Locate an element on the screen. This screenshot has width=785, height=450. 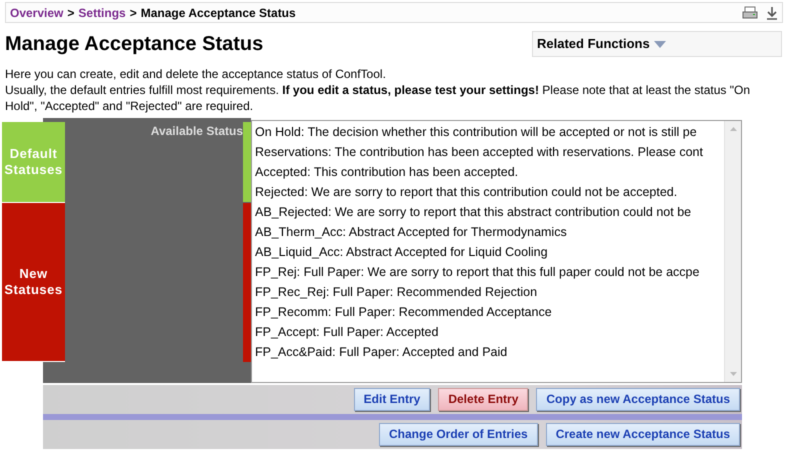
panel-heading: Available Status is located at coordinates (196, 131).